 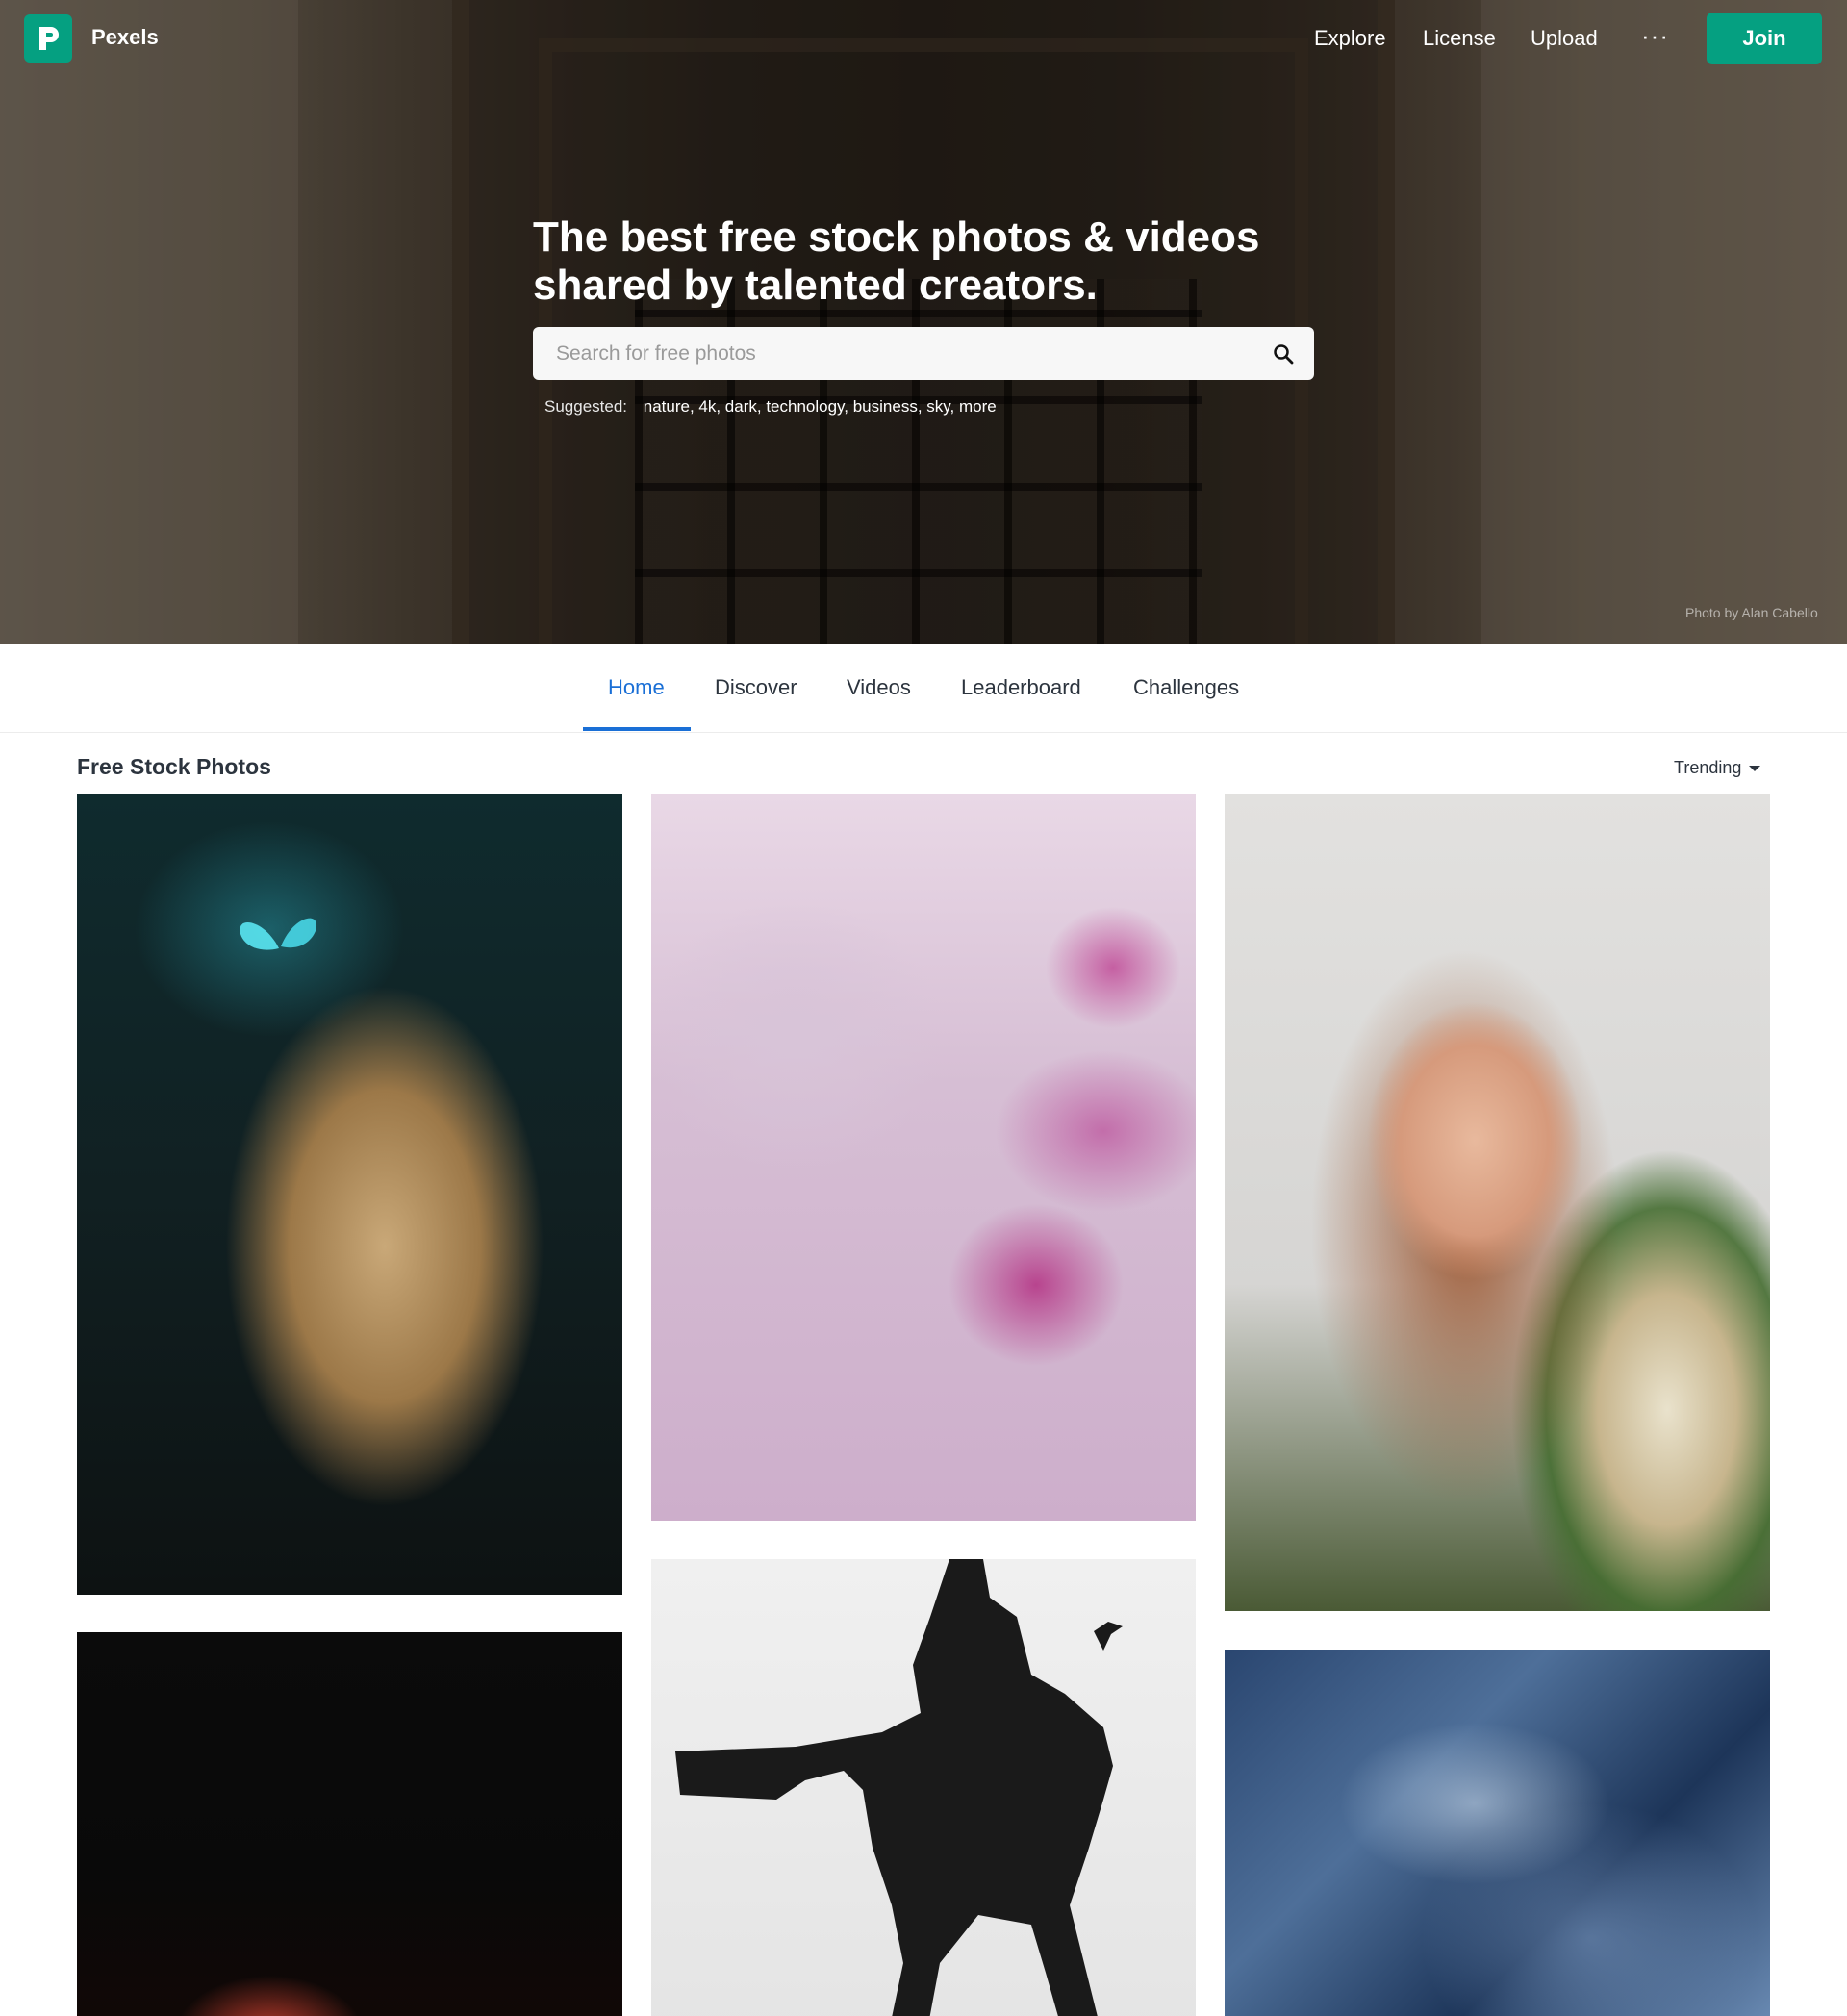 What do you see at coordinates (1655, 36) in the screenshot?
I see `more-options-icon: ···` at bounding box center [1655, 36].